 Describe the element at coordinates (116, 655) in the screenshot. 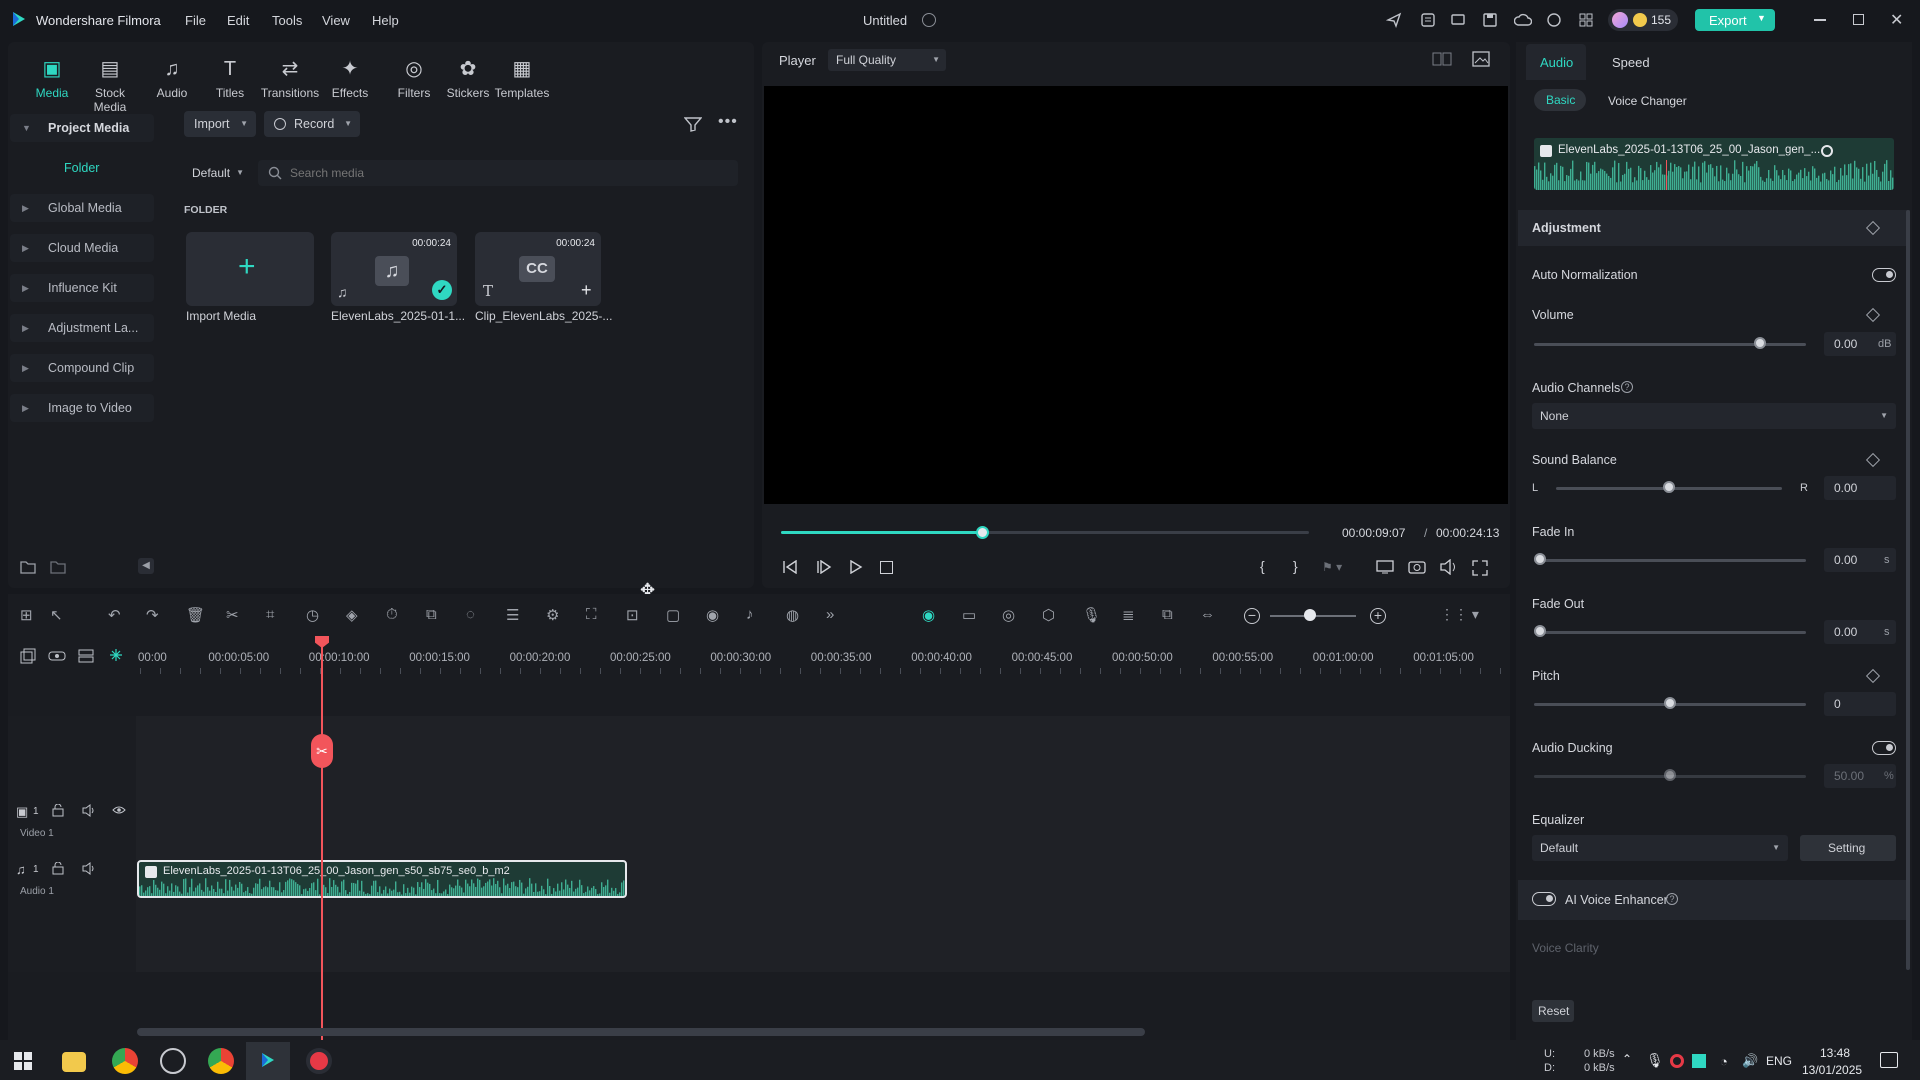

I see `snap-icon` at that location.